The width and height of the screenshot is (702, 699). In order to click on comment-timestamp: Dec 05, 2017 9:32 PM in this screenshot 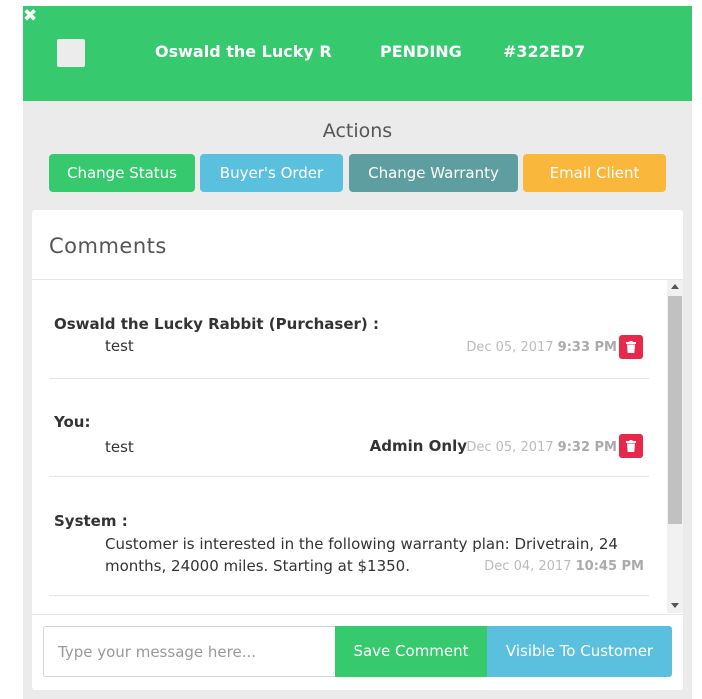, I will do `click(541, 447)`.